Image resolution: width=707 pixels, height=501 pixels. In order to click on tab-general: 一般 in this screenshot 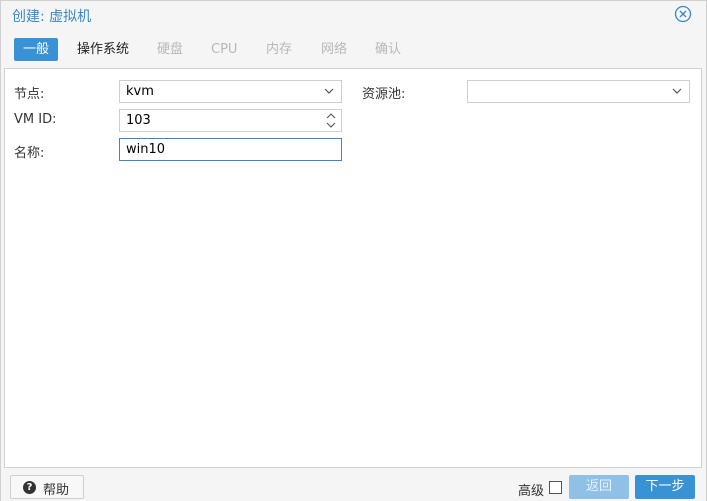, I will do `click(36, 49)`.